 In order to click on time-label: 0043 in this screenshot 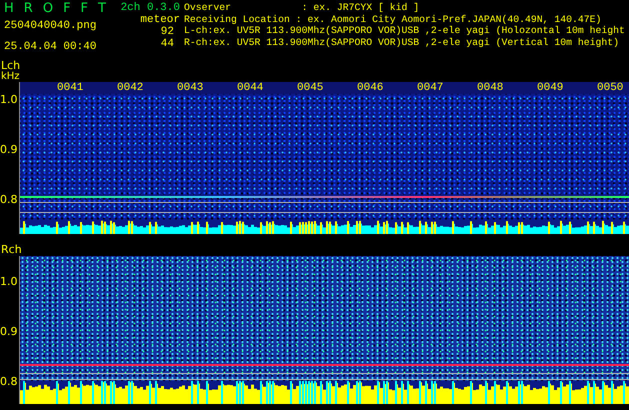, I will do `click(190, 88)`.